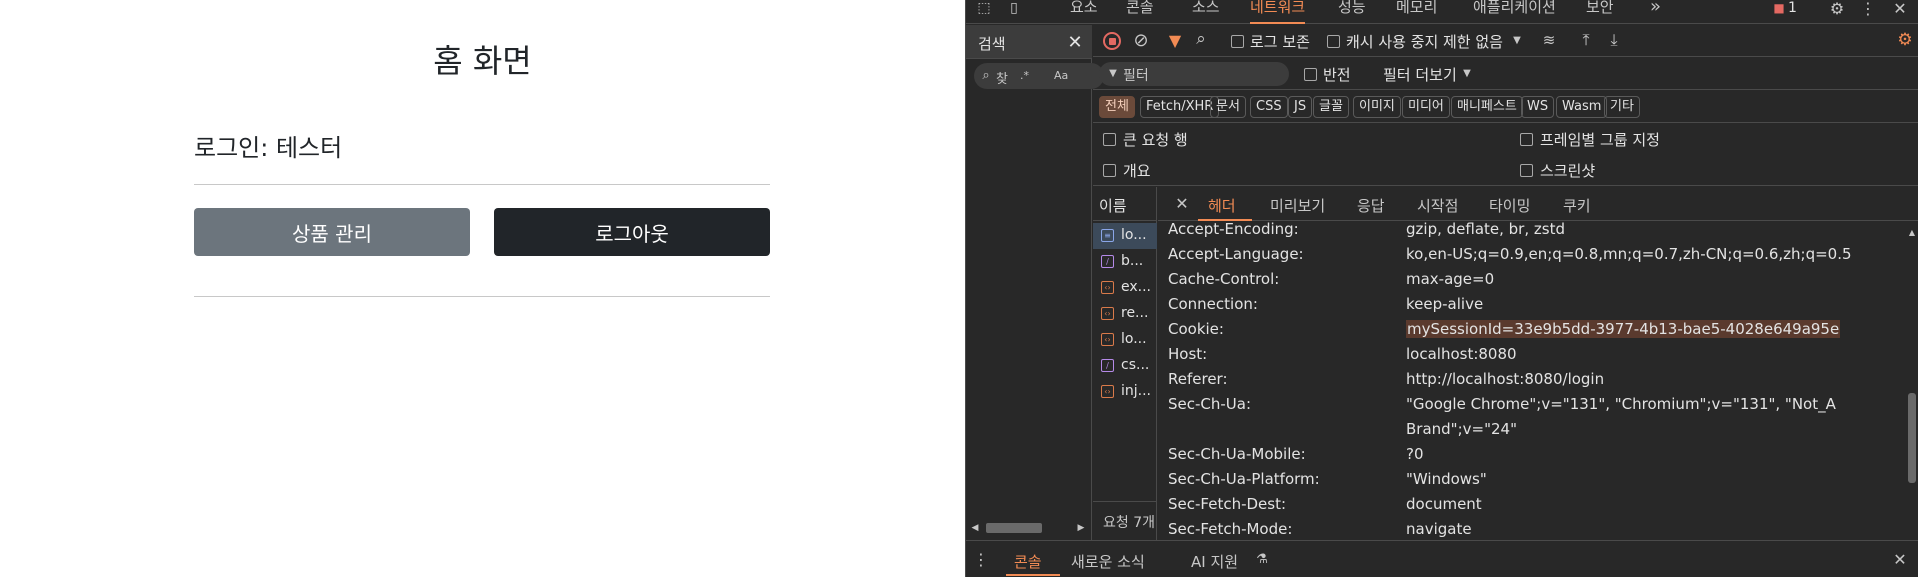 This screenshot has height=577, width=1918. I want to click on tab-security: 보안, so click(1600, 12).